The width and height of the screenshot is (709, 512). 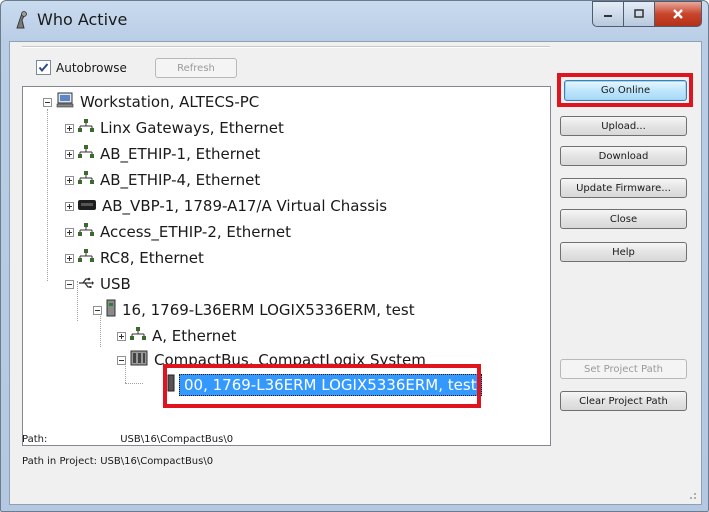 I want to click on highlight-box-go-online, so click(x=625, y=90).